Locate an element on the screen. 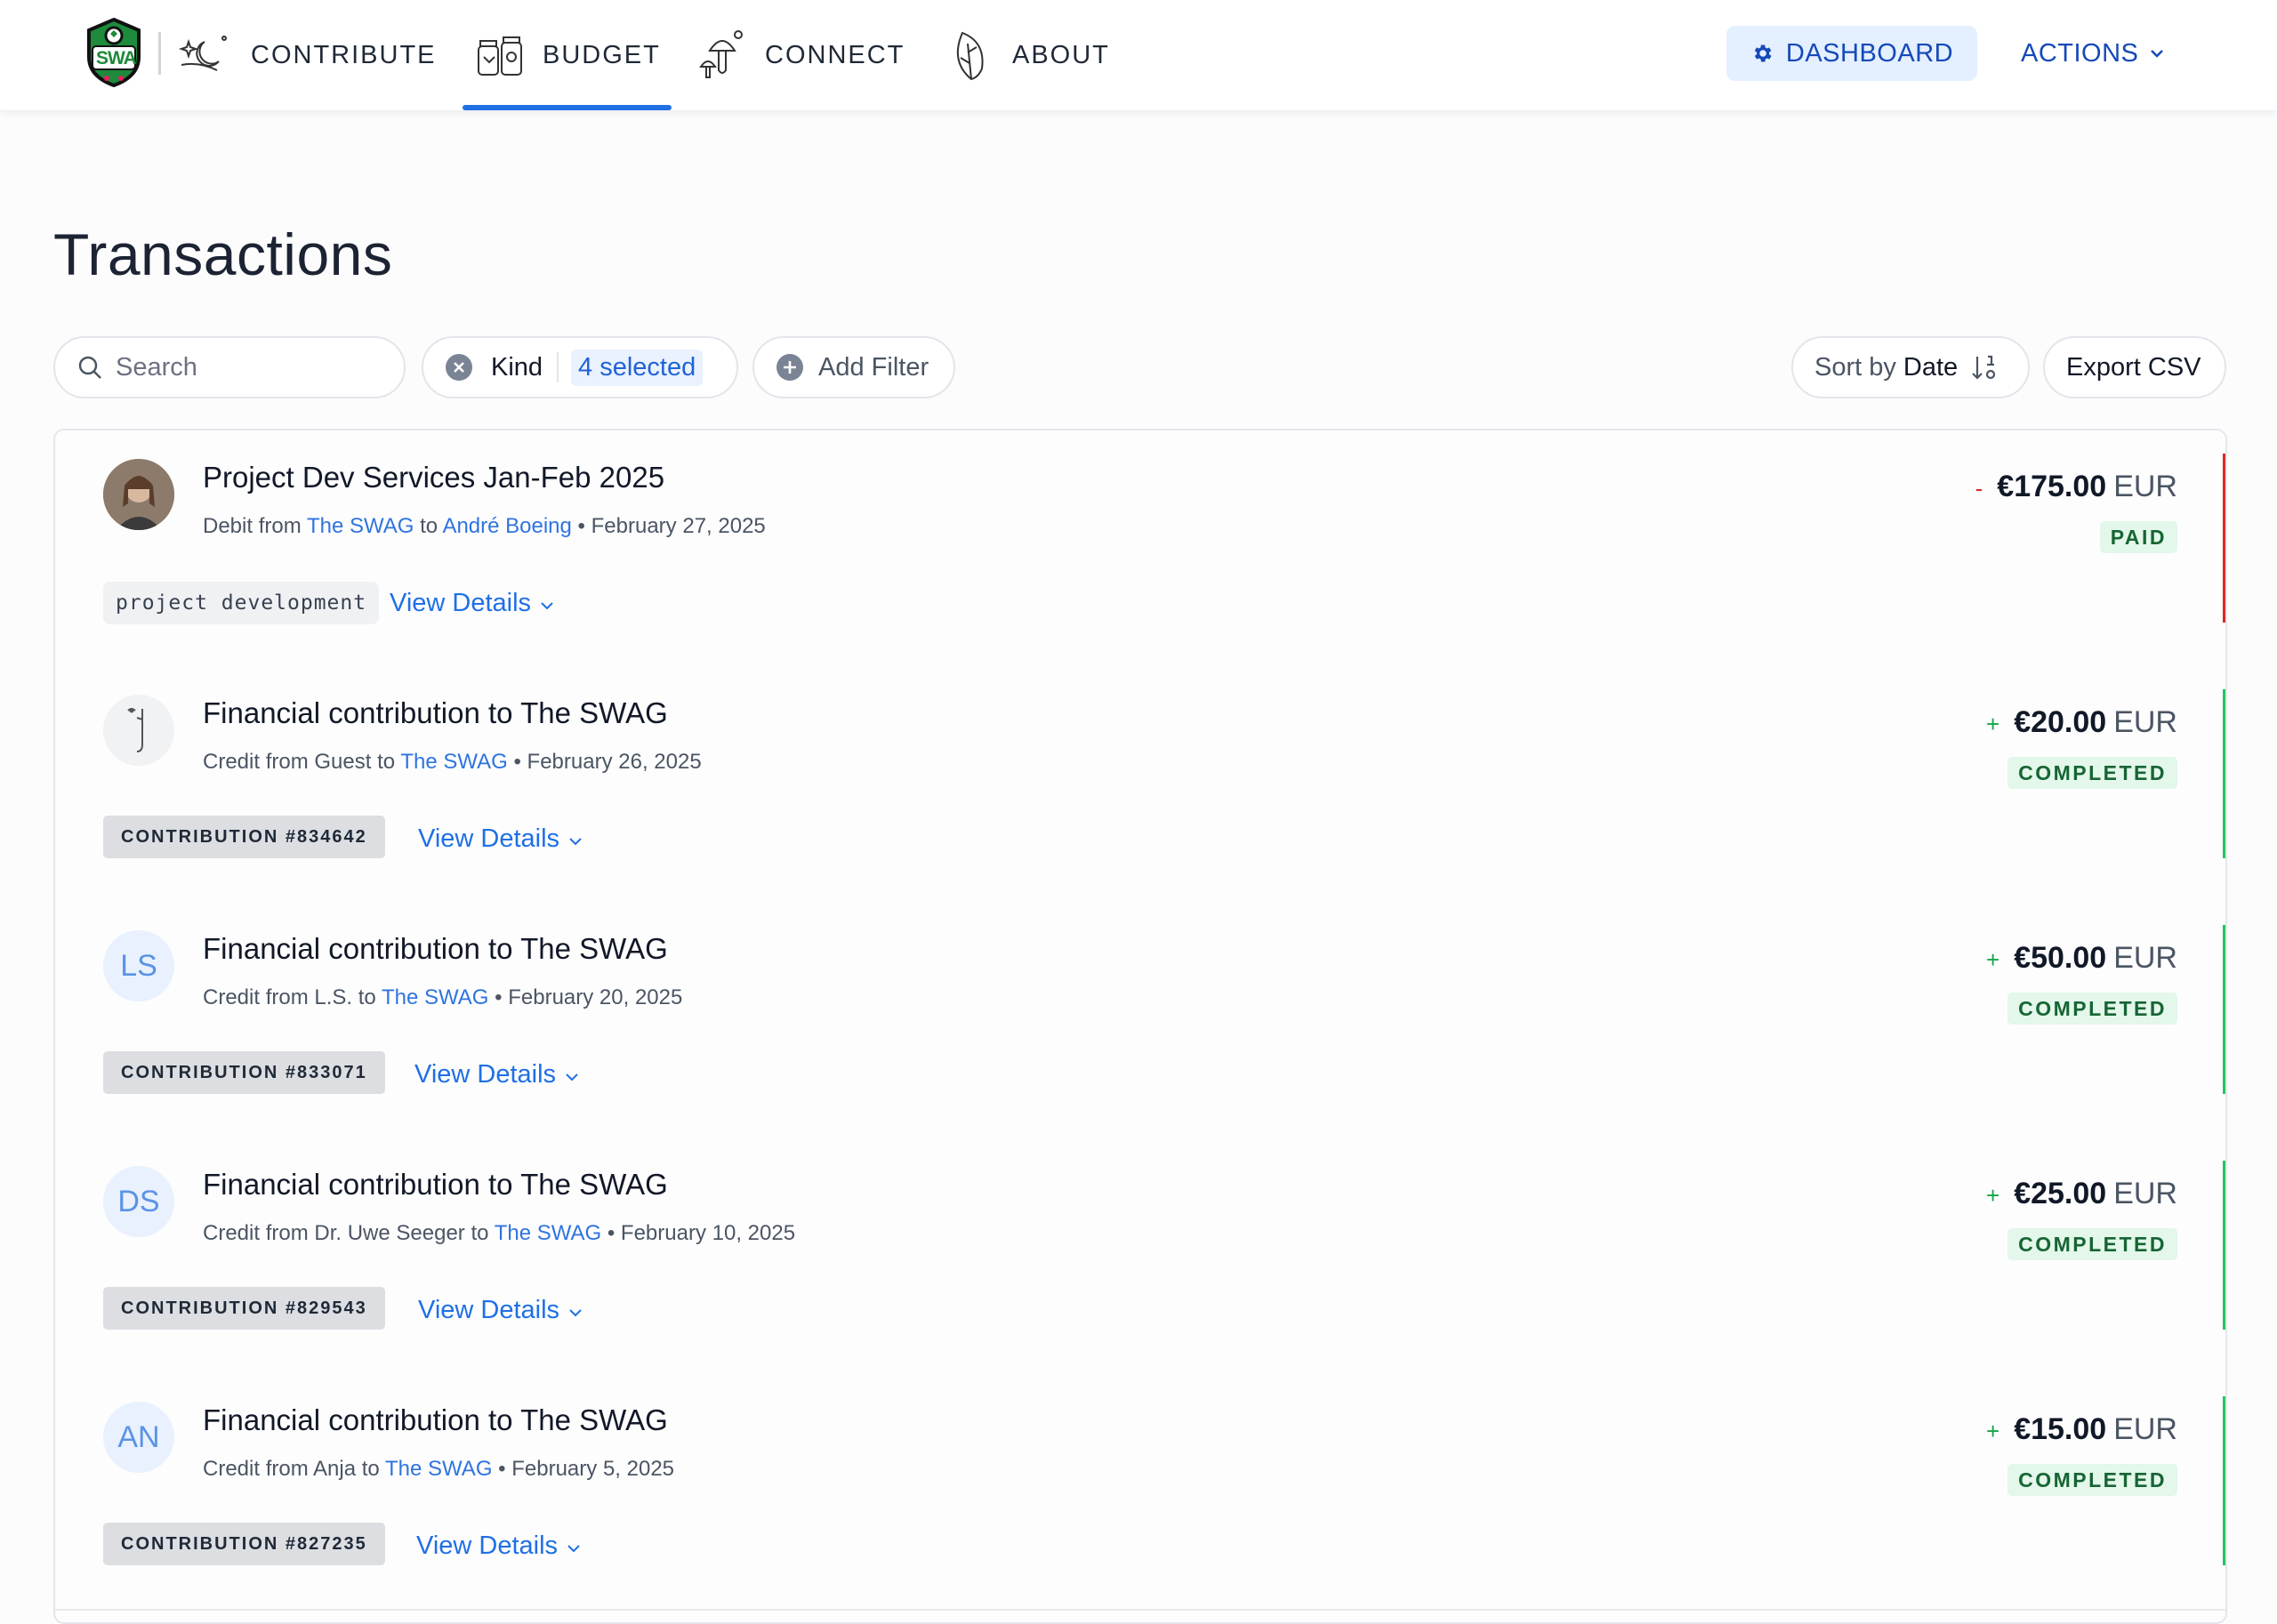 This screenshot has height=1624, width=2277. avatar: DS is located at coordinates (138, 1201).